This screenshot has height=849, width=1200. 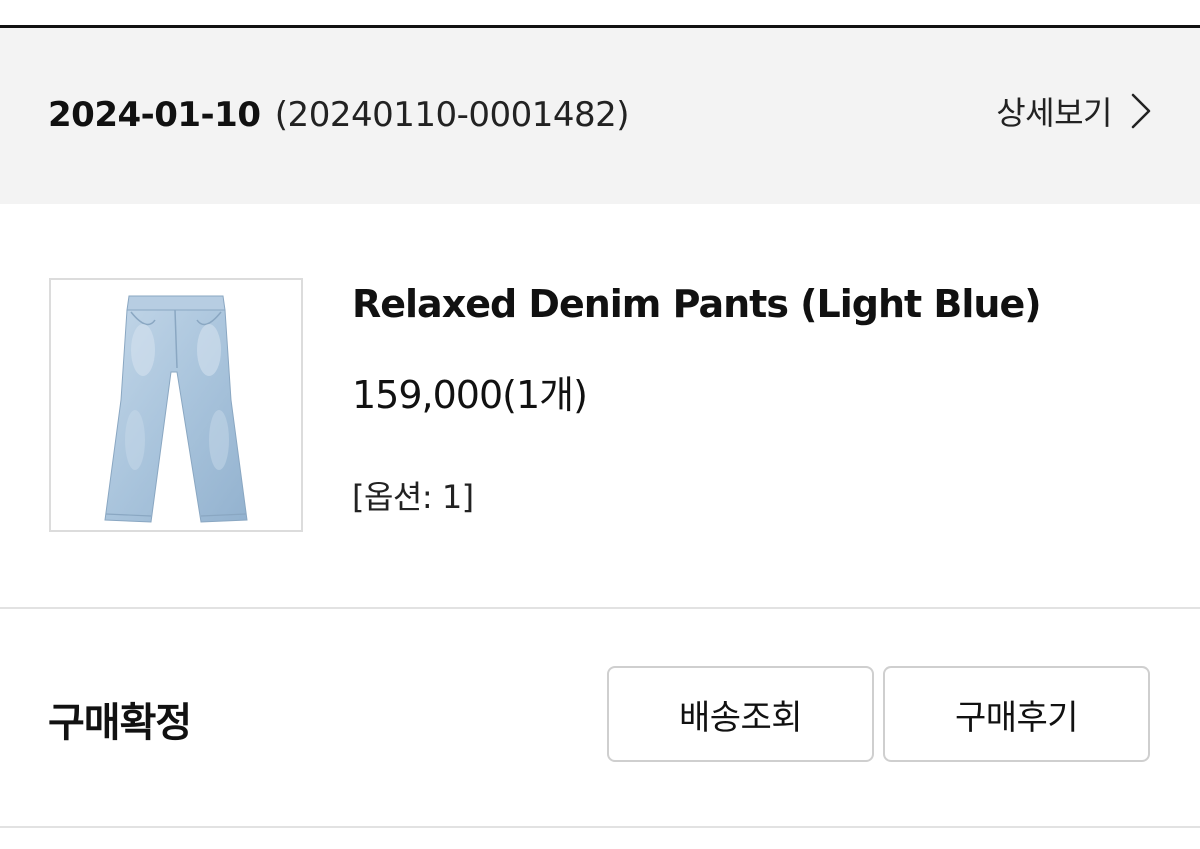 What do you see at coordinates (697, 304) in the screenshot?
I see `product-name: Relaxed Denim Pants (Light Blue)` at bounding box center [697, 304].